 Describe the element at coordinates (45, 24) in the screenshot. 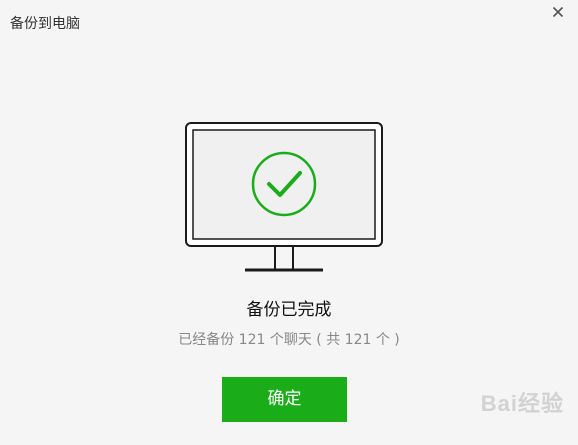

I see `window-title: 备份到电脑` at that location.